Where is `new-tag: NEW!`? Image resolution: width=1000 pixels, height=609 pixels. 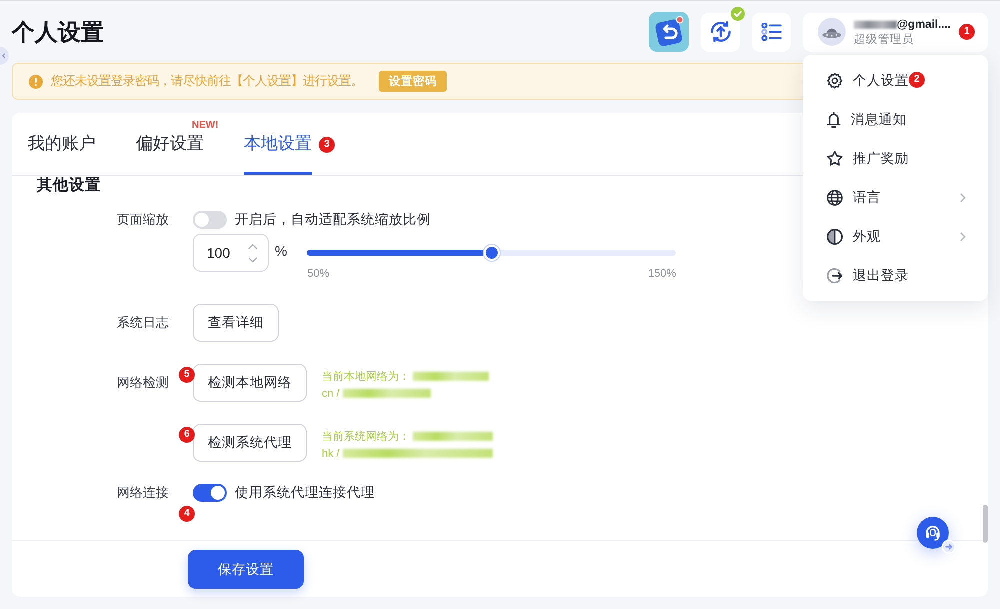 new-tag: NEW! is located at coordinates (205, 126).